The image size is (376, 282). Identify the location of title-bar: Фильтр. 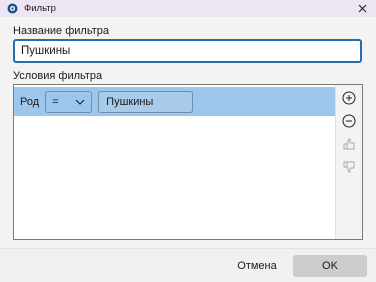
(188, 8).